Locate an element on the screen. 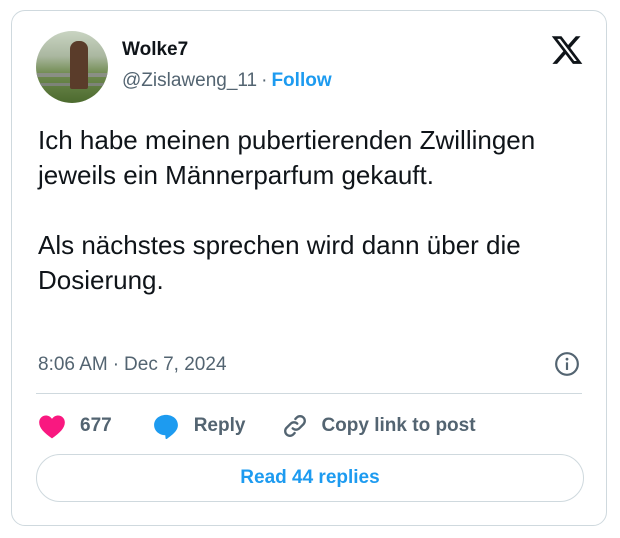 The image size is (620, 538). link-icon is located at coordinates (295, 426).